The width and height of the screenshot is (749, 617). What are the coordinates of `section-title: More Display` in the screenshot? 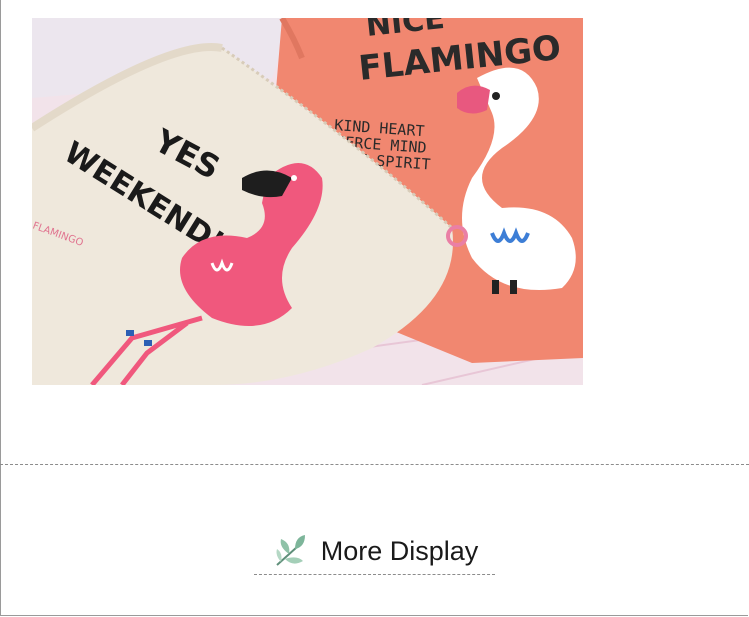 It's located at (399, 550).